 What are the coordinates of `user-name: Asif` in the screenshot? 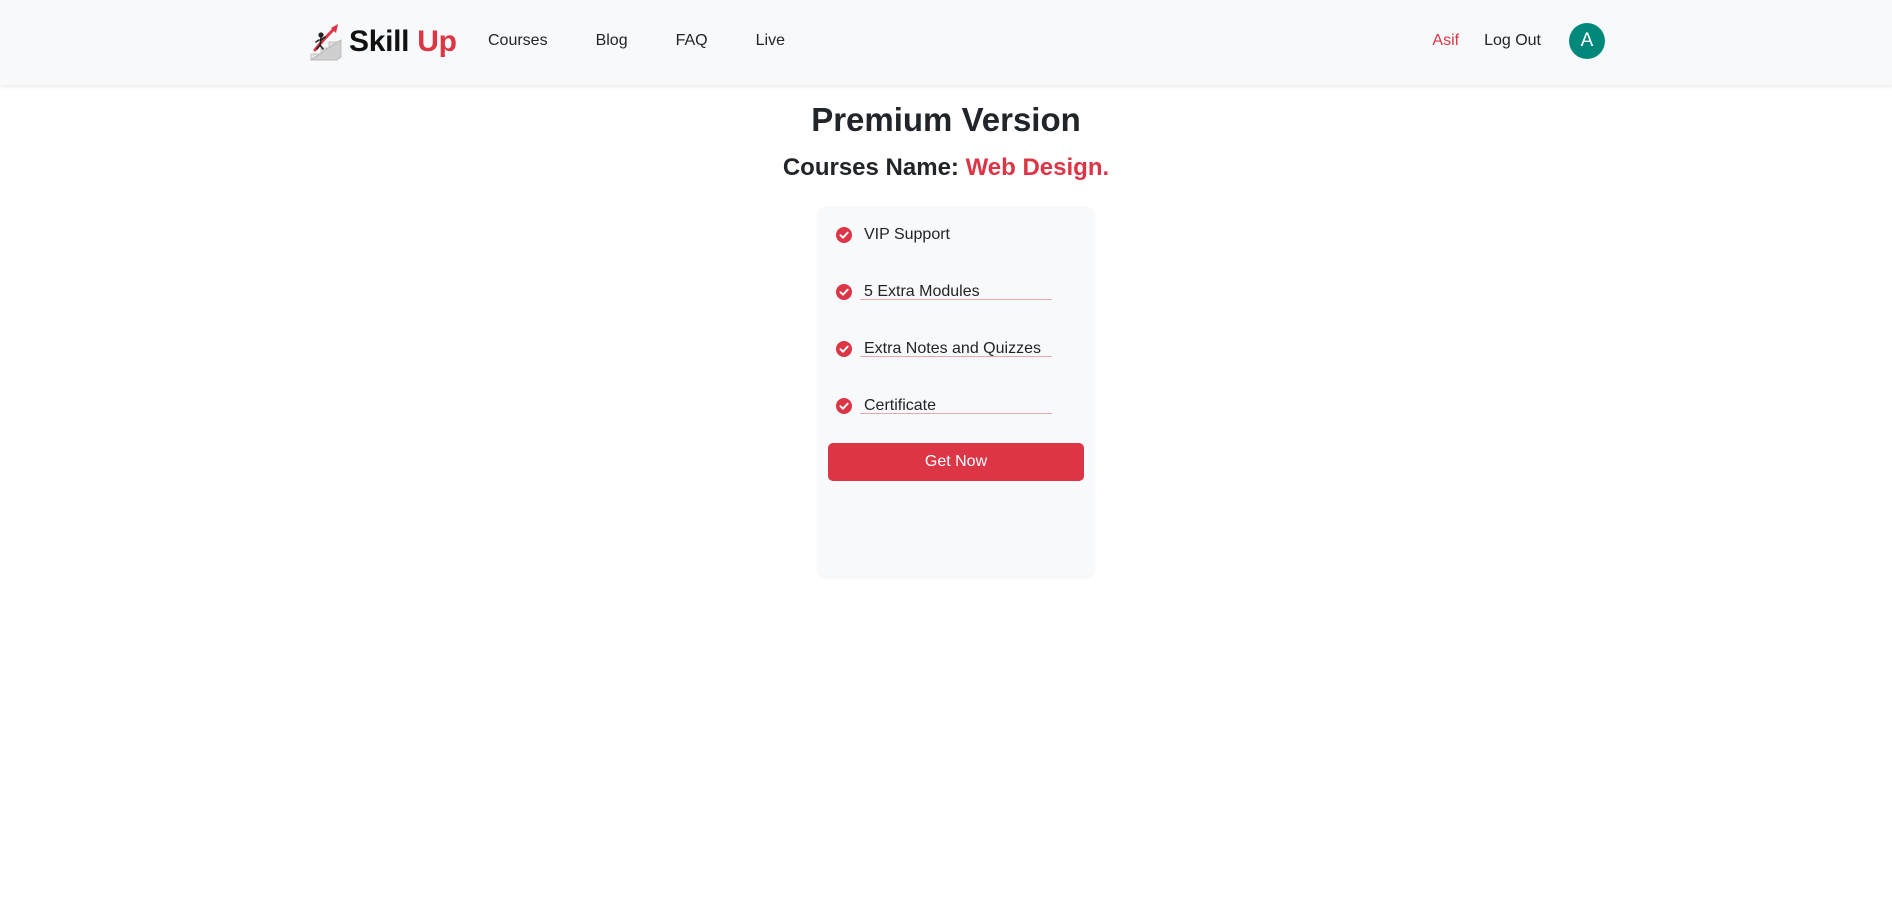 It's located at (1446, 40).